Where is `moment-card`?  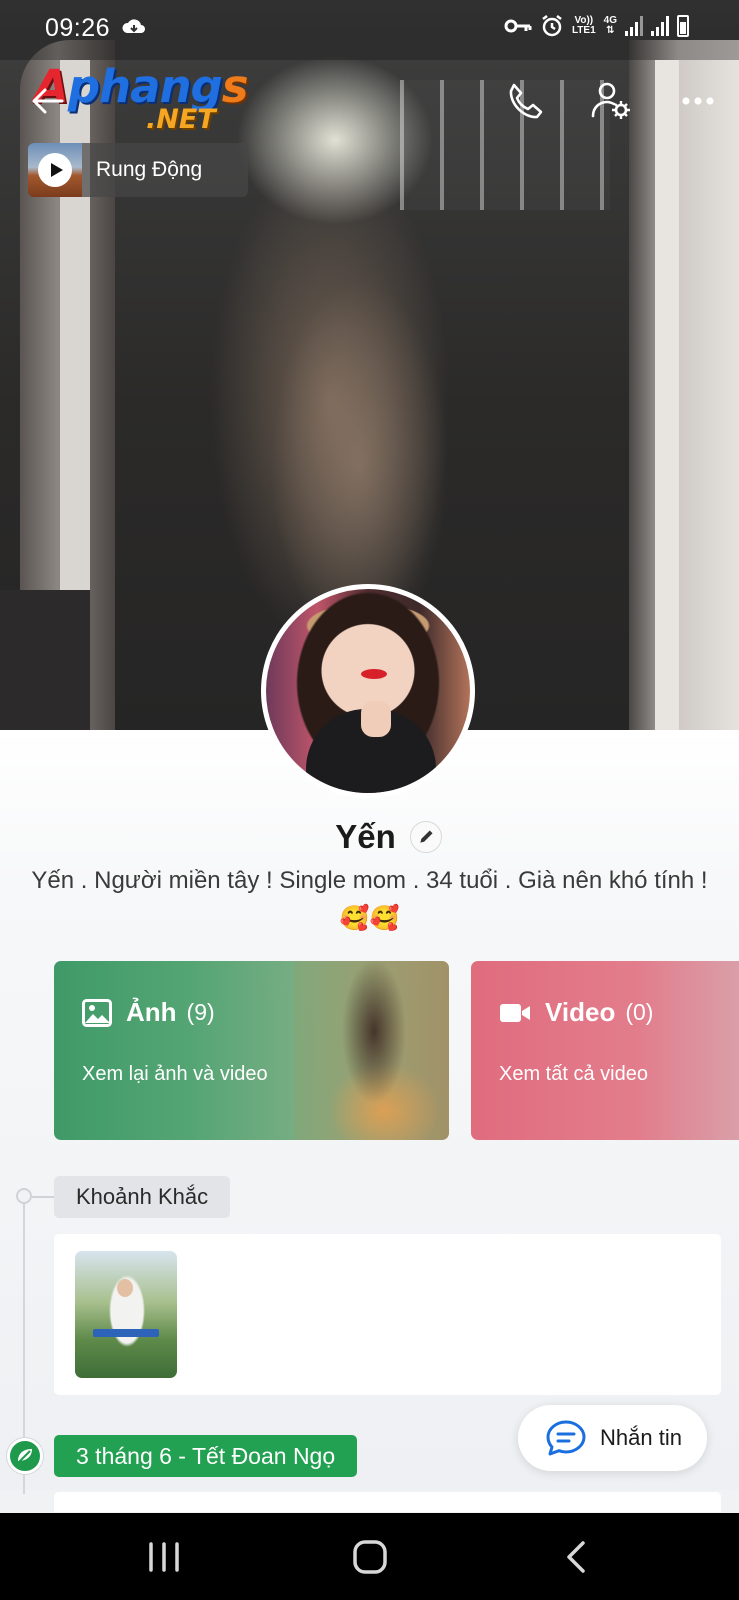 moment-card is located at coordinates (387, 1314).